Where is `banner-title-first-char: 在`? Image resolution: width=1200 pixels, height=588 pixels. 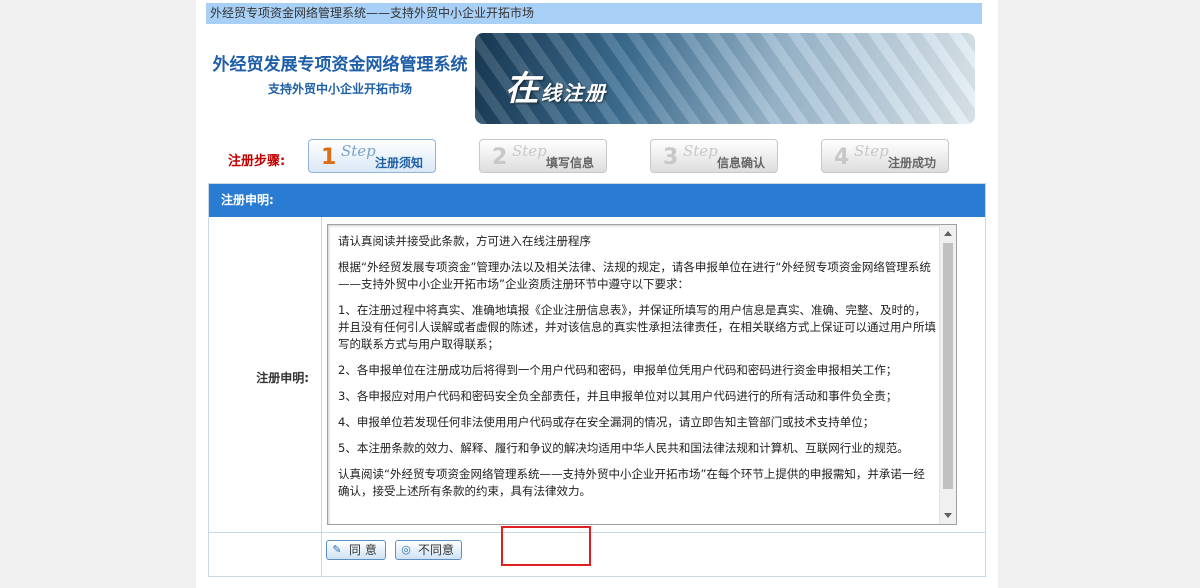
banner-title-first-char: 在 is located at coordinates (523, 89).